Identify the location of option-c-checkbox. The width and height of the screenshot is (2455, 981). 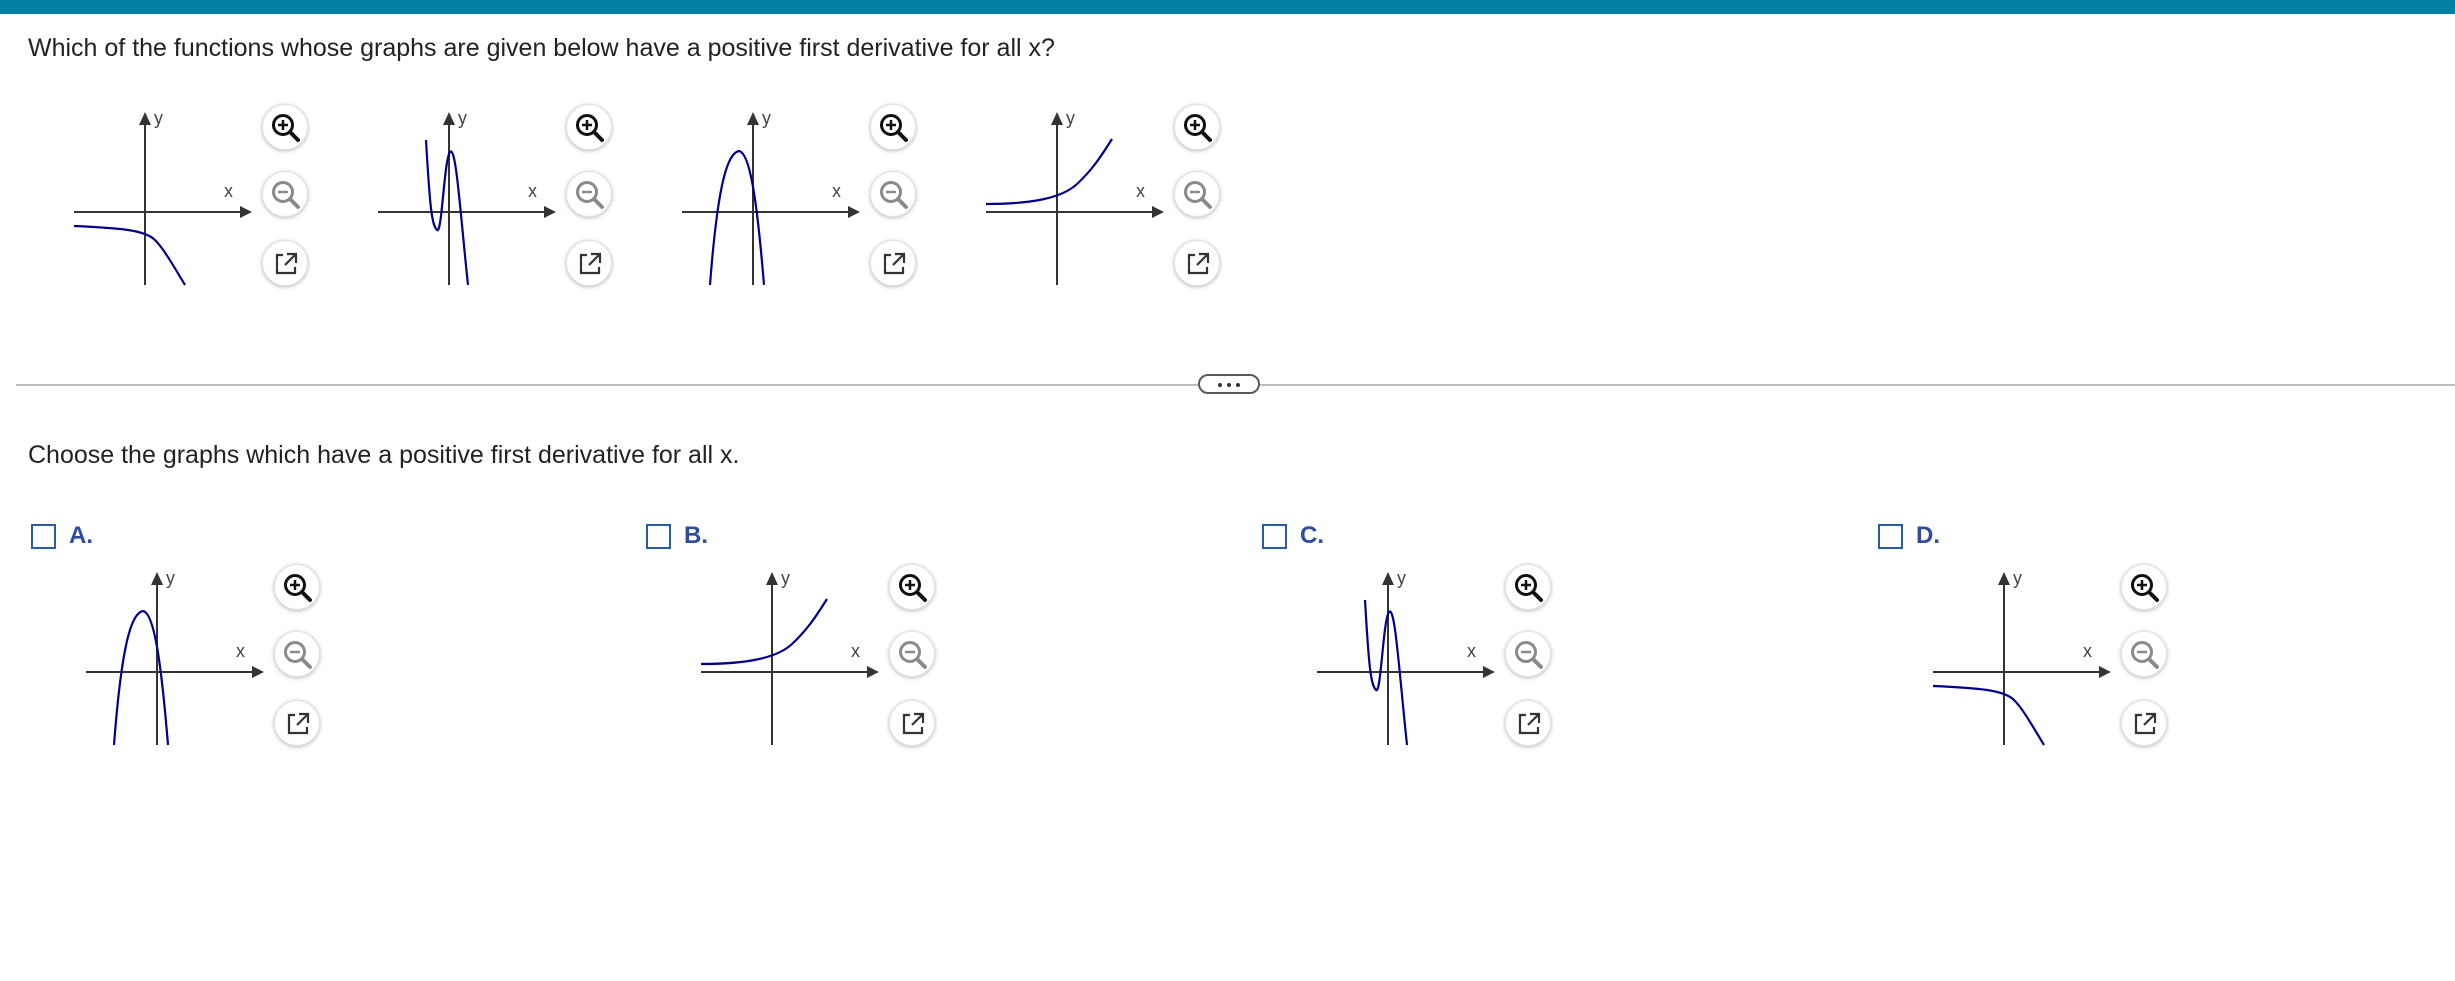
(1274, 536).